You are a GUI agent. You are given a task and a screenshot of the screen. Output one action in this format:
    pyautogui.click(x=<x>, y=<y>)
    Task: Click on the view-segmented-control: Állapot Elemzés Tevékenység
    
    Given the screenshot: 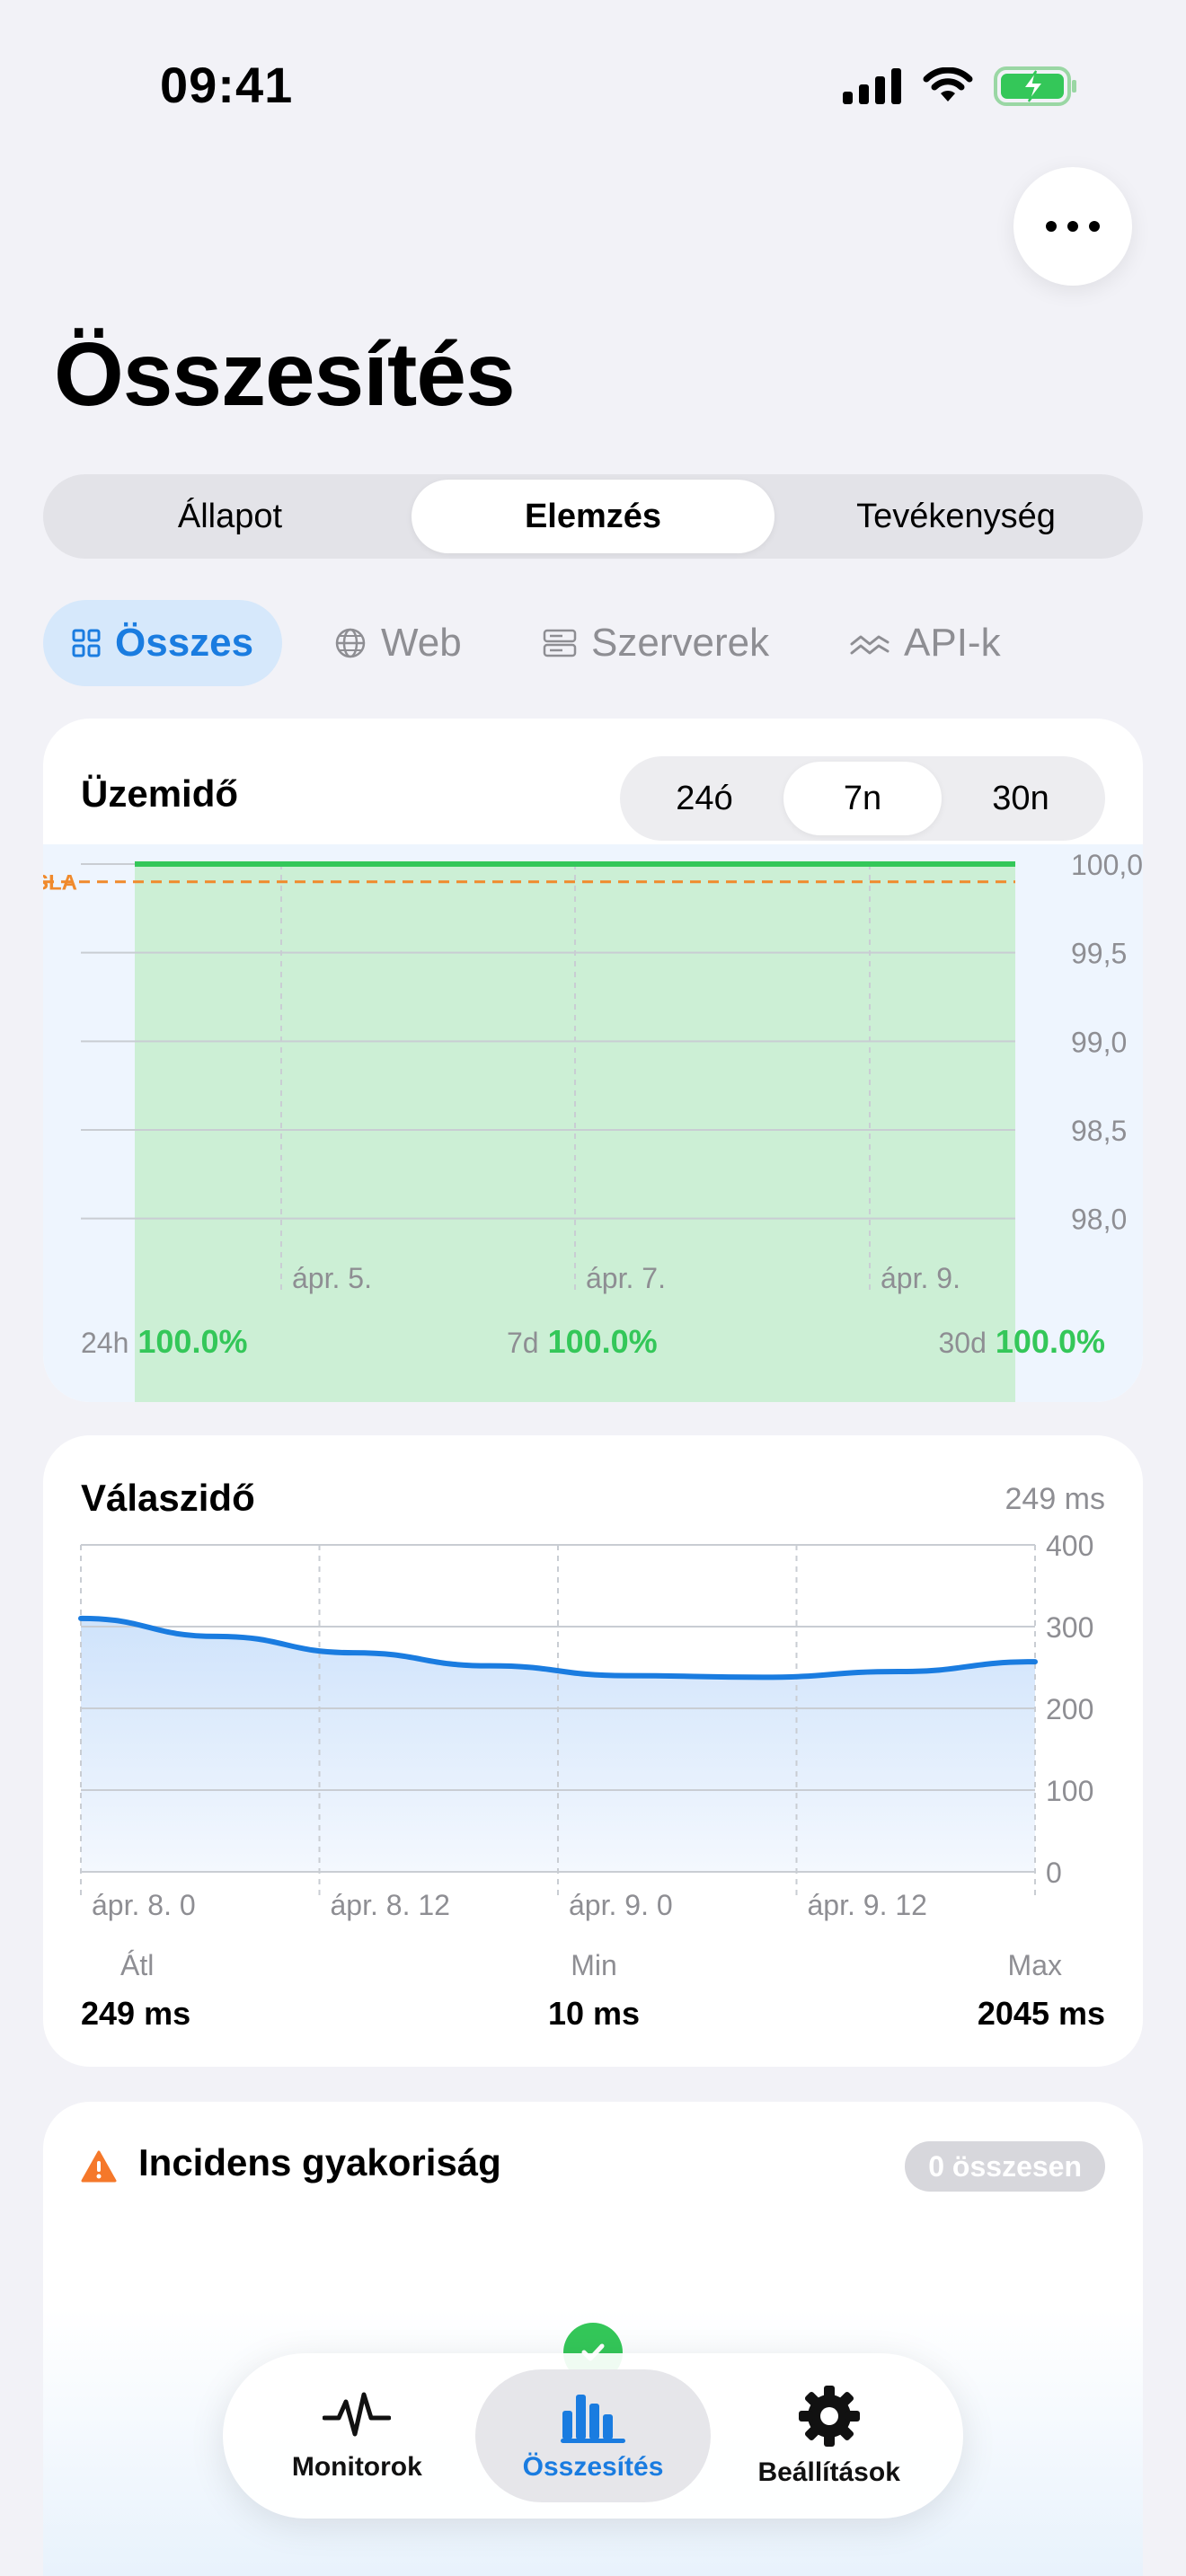 What is the action you would take?
    pyautogui.click(x=593, y=516)
    